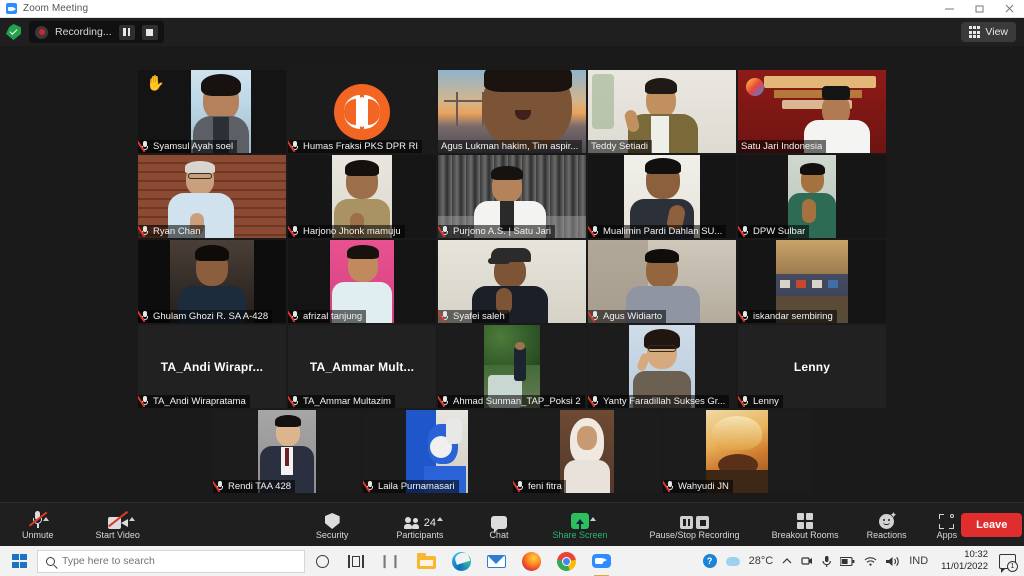 This screenshot has height=576, width=1024. I want to click on notification-center-icon: 1, so click(1008, 563).